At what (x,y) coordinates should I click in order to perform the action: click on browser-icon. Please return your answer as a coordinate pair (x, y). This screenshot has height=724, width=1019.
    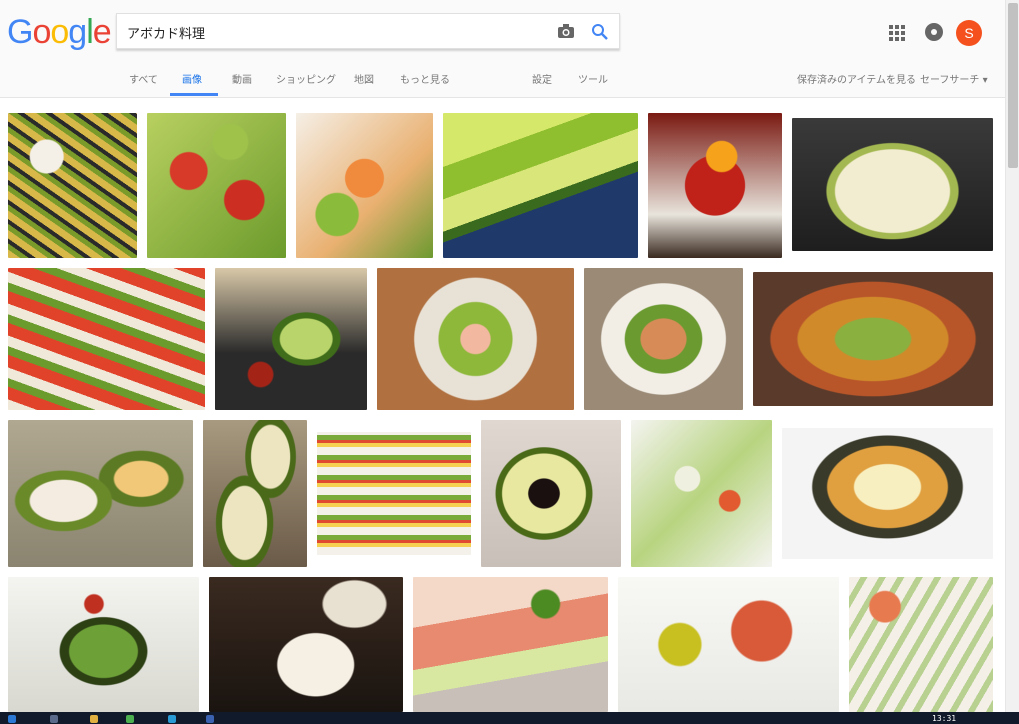
    Looking at the image, I should click on (130, 719).